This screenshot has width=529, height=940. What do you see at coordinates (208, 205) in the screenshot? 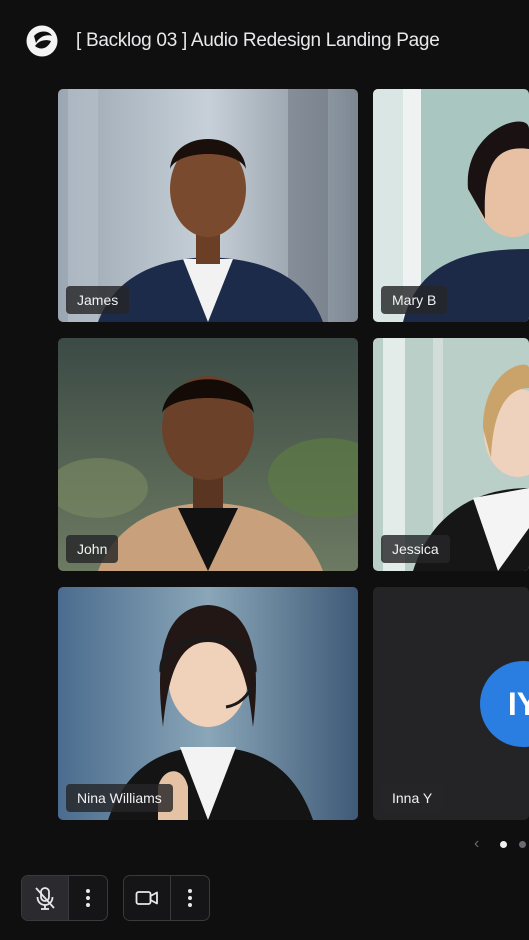
I see `participant-tile-james: James` at bounding box center [208, 205].